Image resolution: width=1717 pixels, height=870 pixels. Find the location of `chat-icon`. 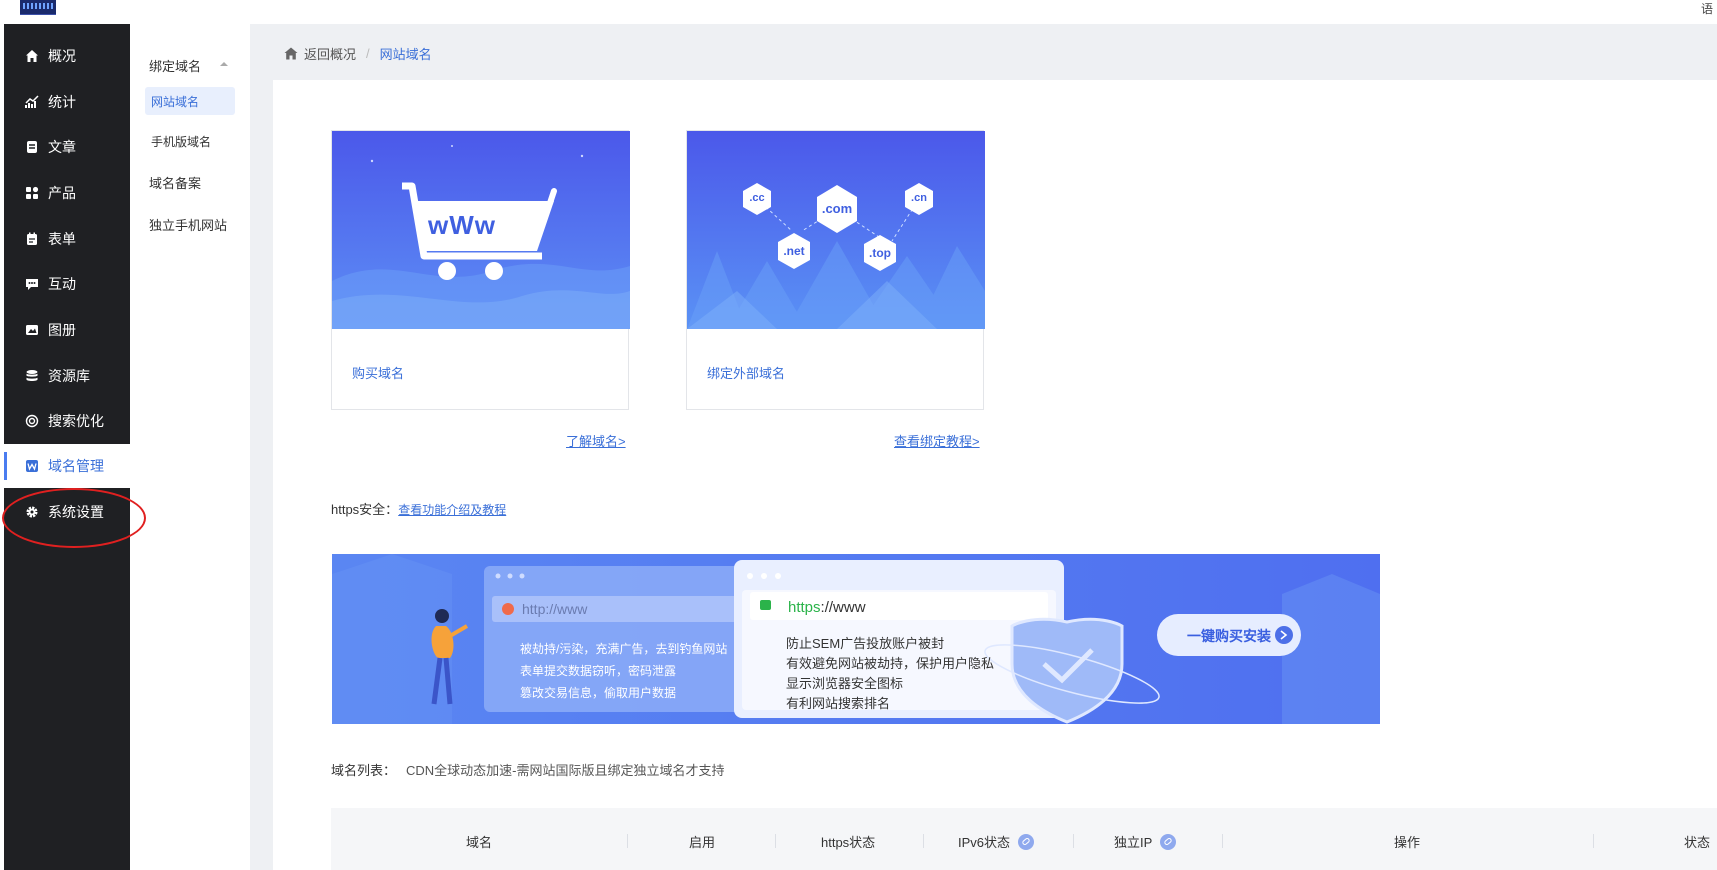

chat-icon is located at coordinates (32, 284).